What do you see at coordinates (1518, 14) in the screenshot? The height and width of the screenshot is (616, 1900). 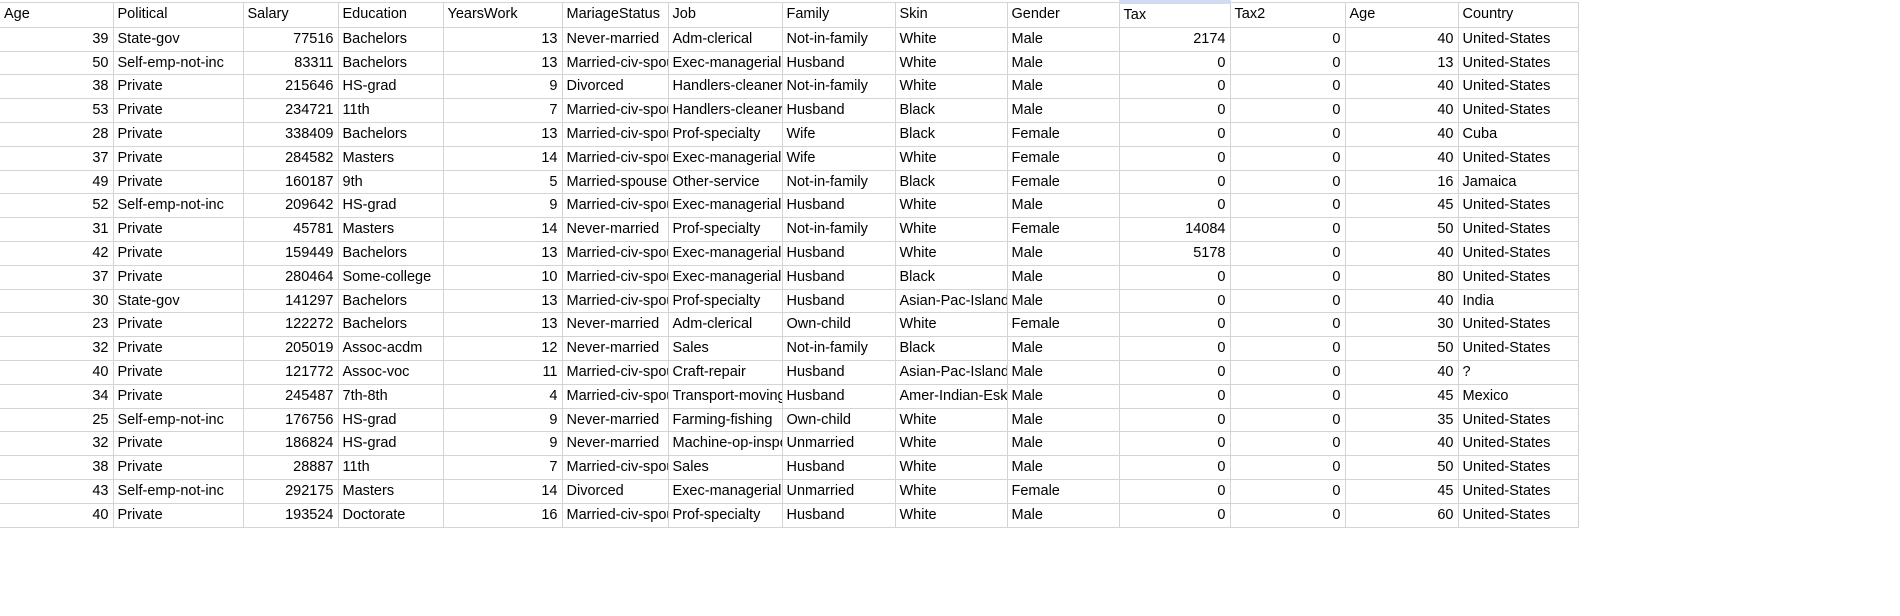 I see `column-header-country-13: Country` at bounding box center [1518, 14].